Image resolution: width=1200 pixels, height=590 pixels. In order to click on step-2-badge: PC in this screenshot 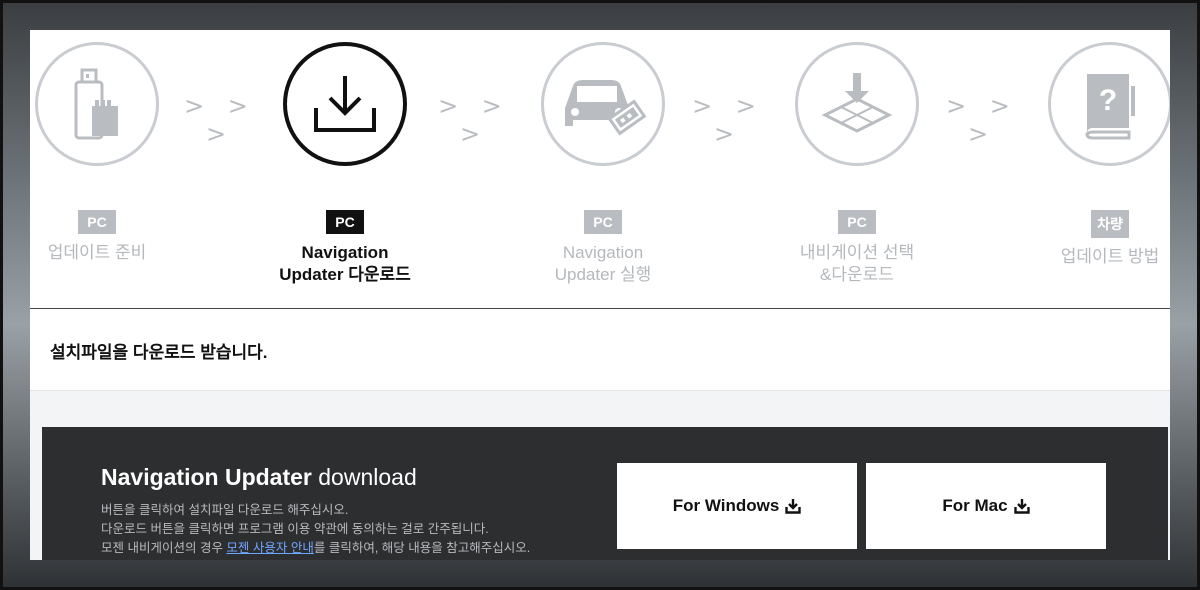, I will do `click(345, 222)`.